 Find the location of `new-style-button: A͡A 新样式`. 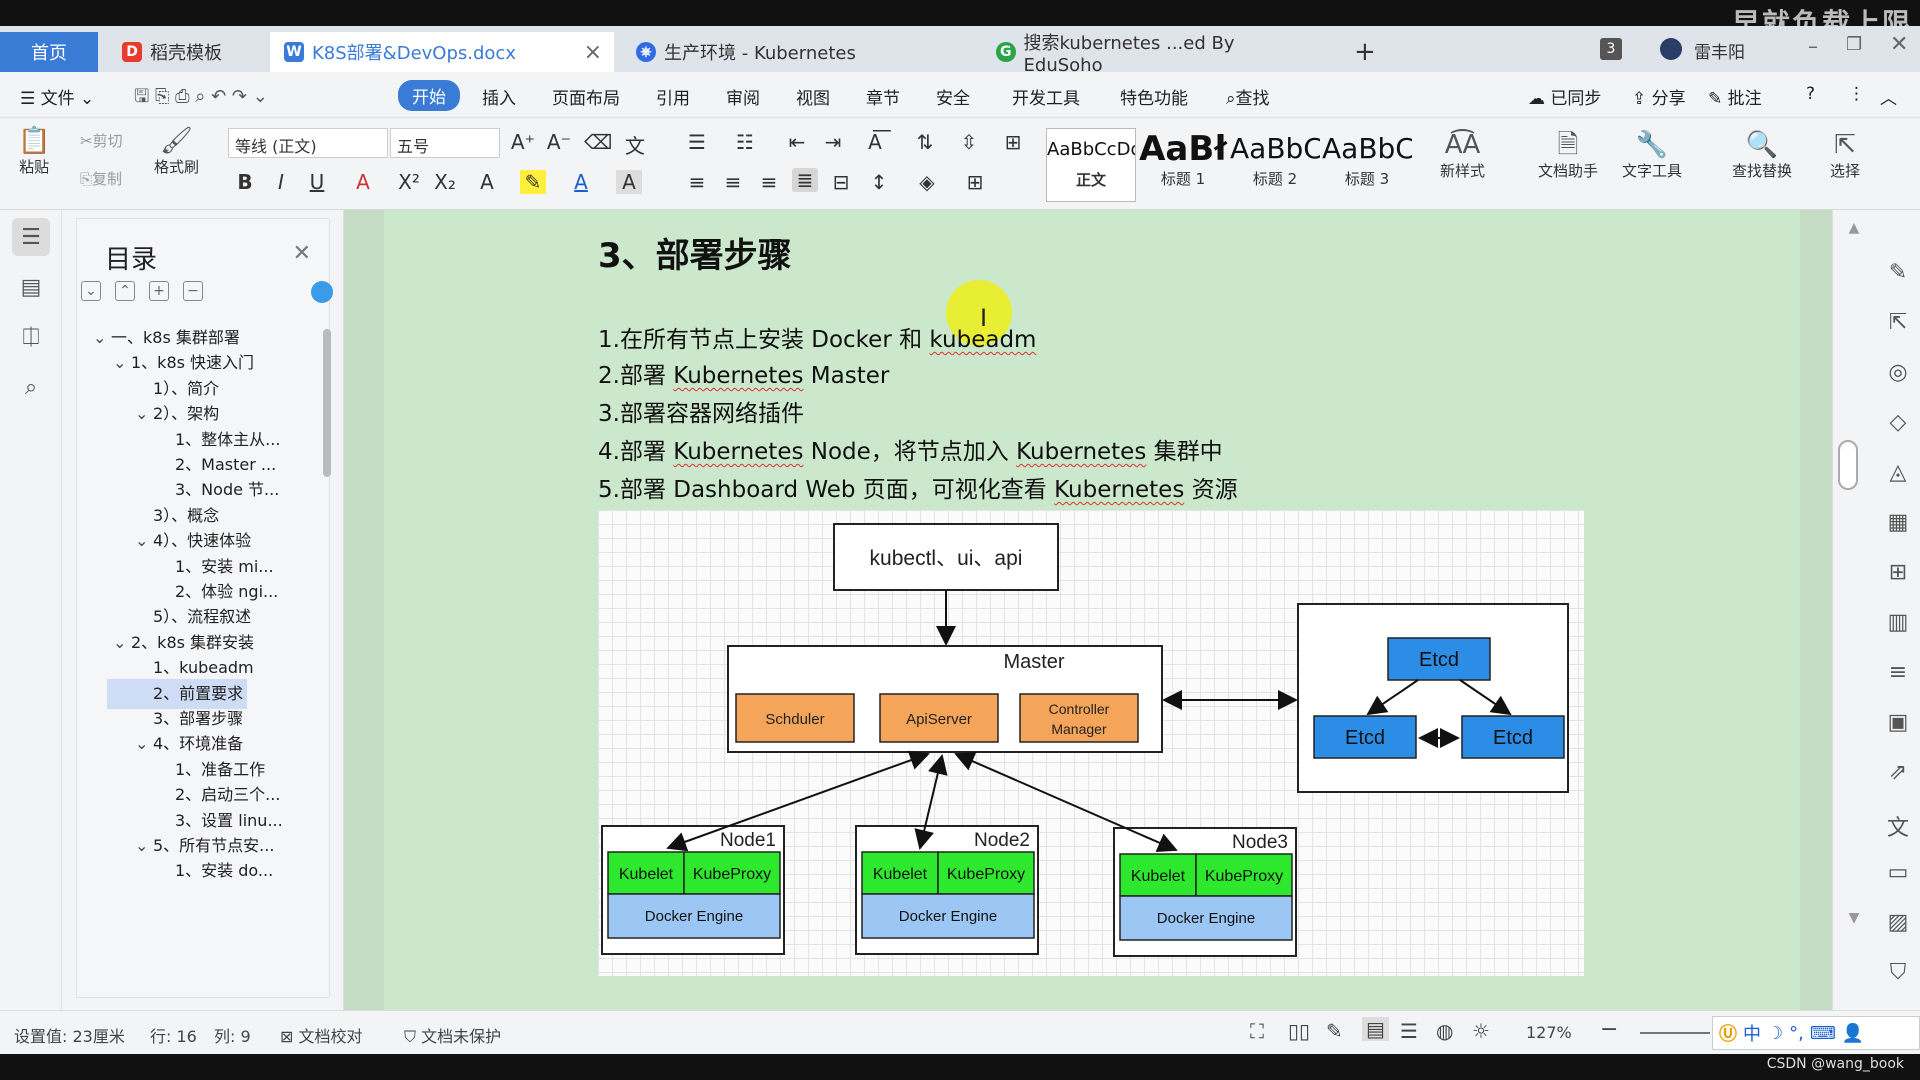

new-style-button: A͡A 新样式 is located at coordinates (1462, 155).